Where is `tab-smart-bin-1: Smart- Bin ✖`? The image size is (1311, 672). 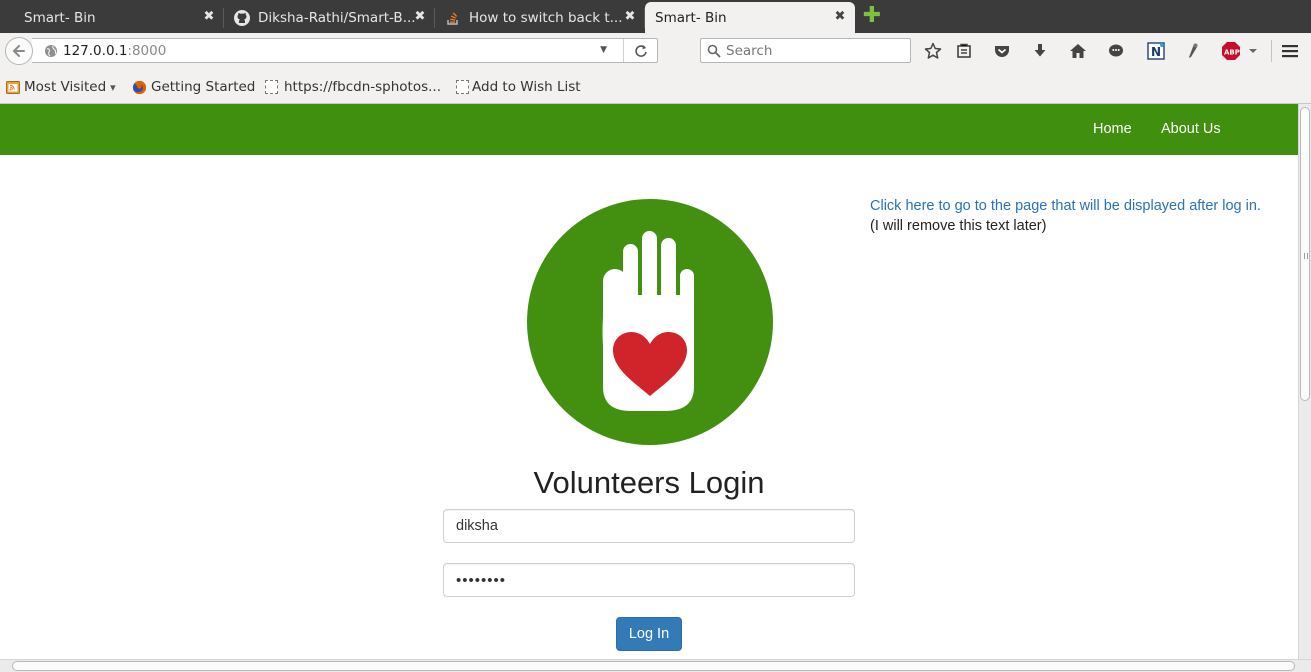
tab-smart-bin-1: Smart- Bin ✖ is located at coordinates (112, 17).